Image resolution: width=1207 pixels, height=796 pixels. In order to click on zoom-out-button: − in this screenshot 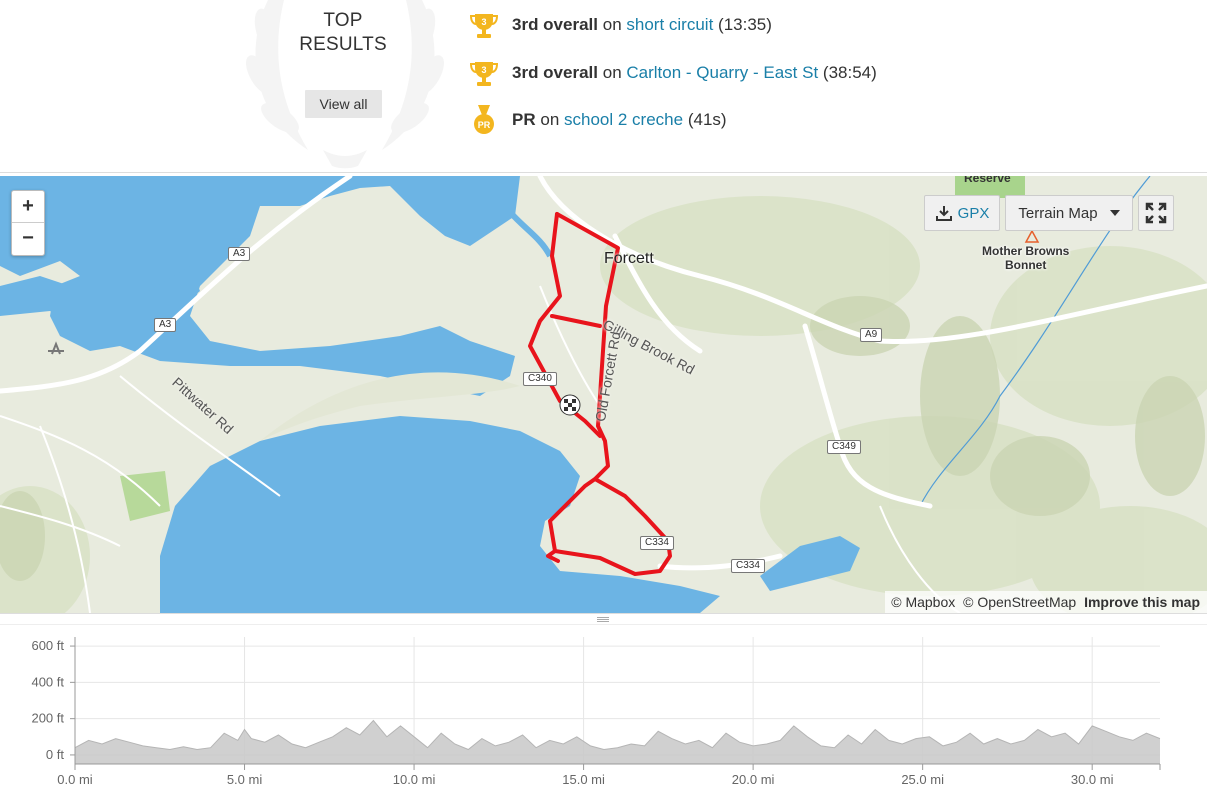, I will do `click(28, 239)`.